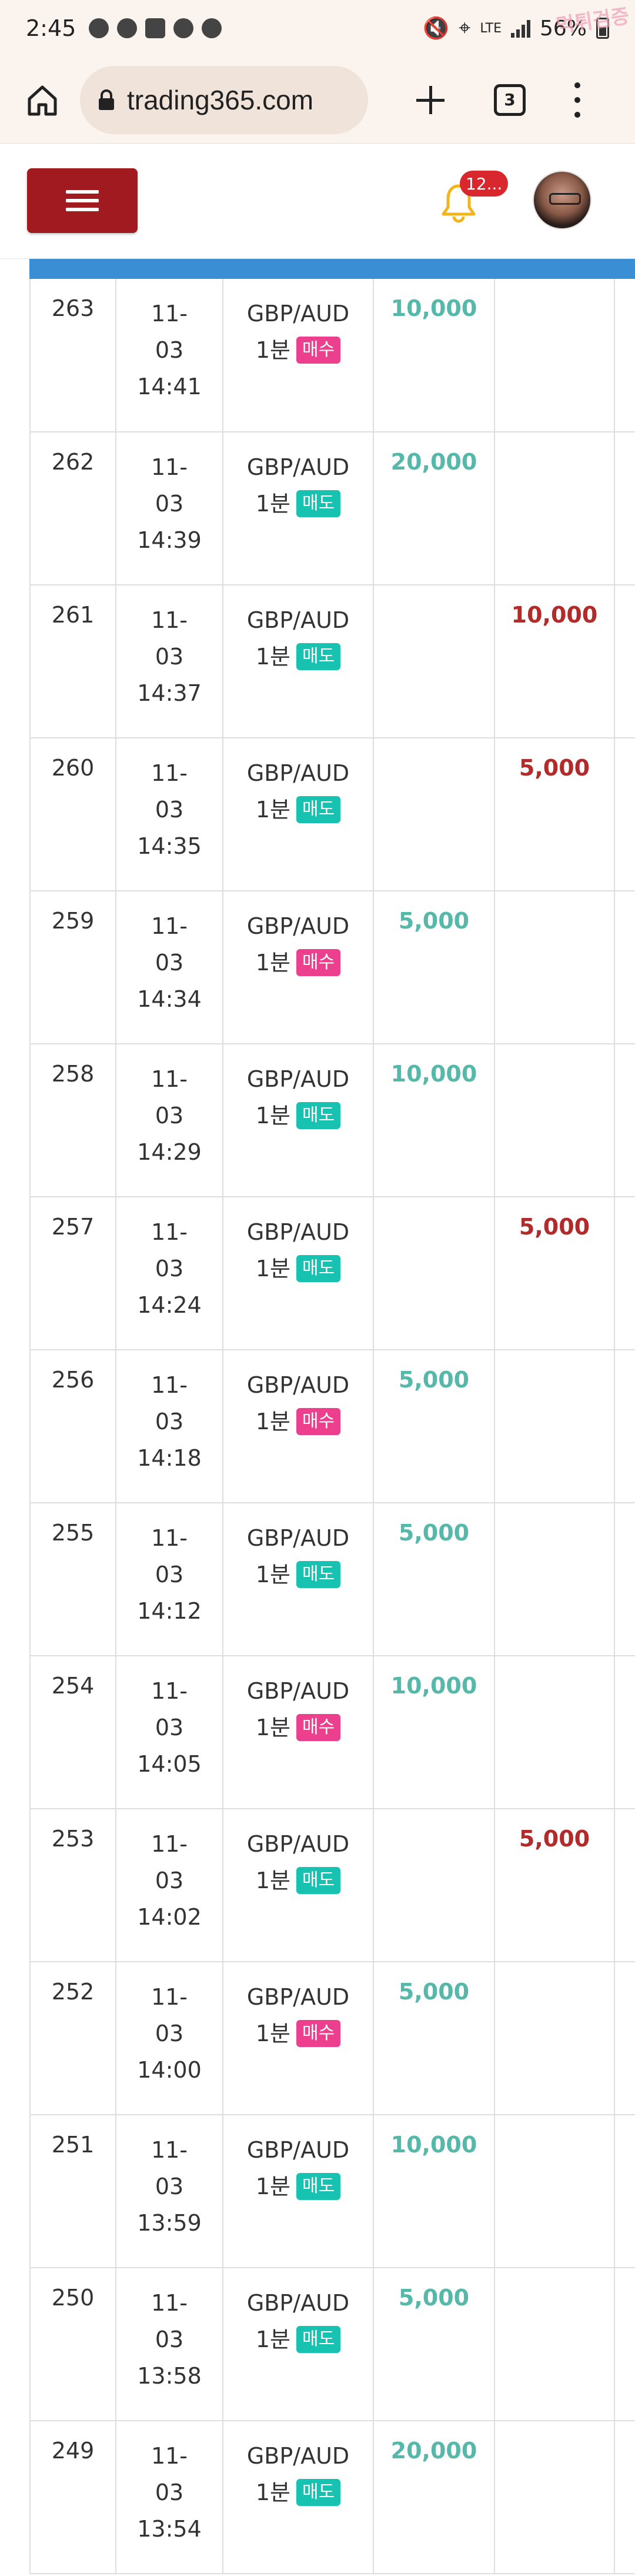 This screenshot has height=2576, width=635. Describe the element at coordinates (332, 2497) in the screenshot. I see `table-row: 249 11- 03 13:54 GBP/AUD 1분 매도 20,000` at that location.